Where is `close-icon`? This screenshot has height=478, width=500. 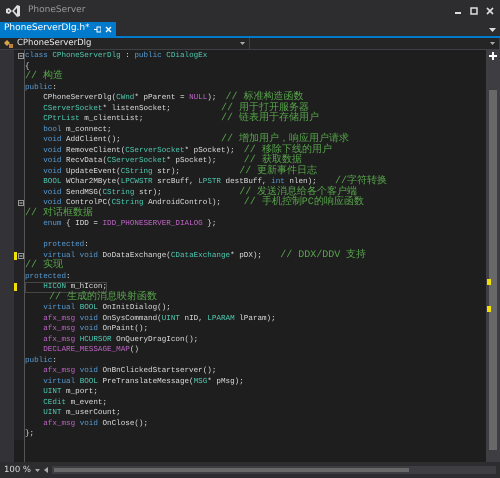 close-icon is located at coordinates (490, 11).